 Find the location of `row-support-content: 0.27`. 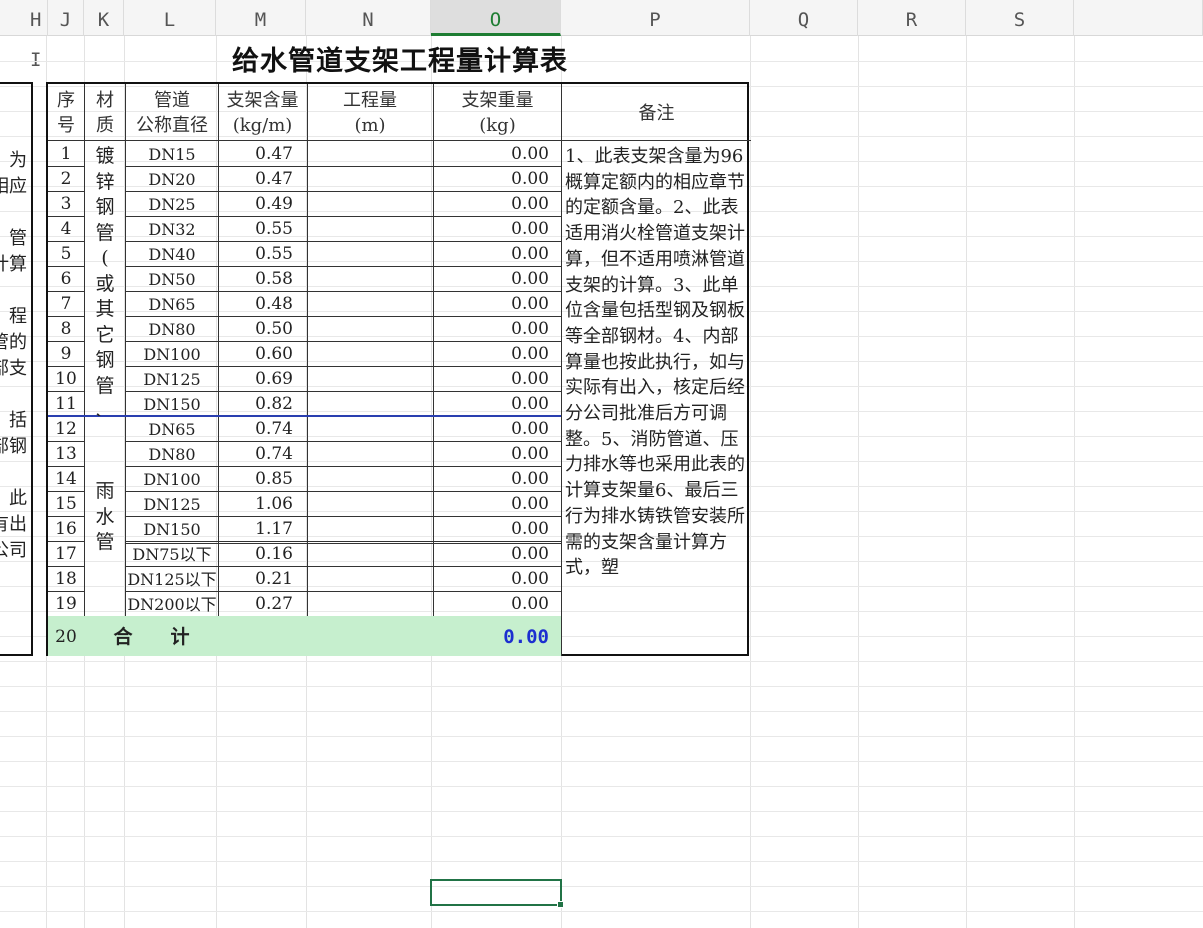

row-support-content: 0.27 is located at coordinates (262, 603).